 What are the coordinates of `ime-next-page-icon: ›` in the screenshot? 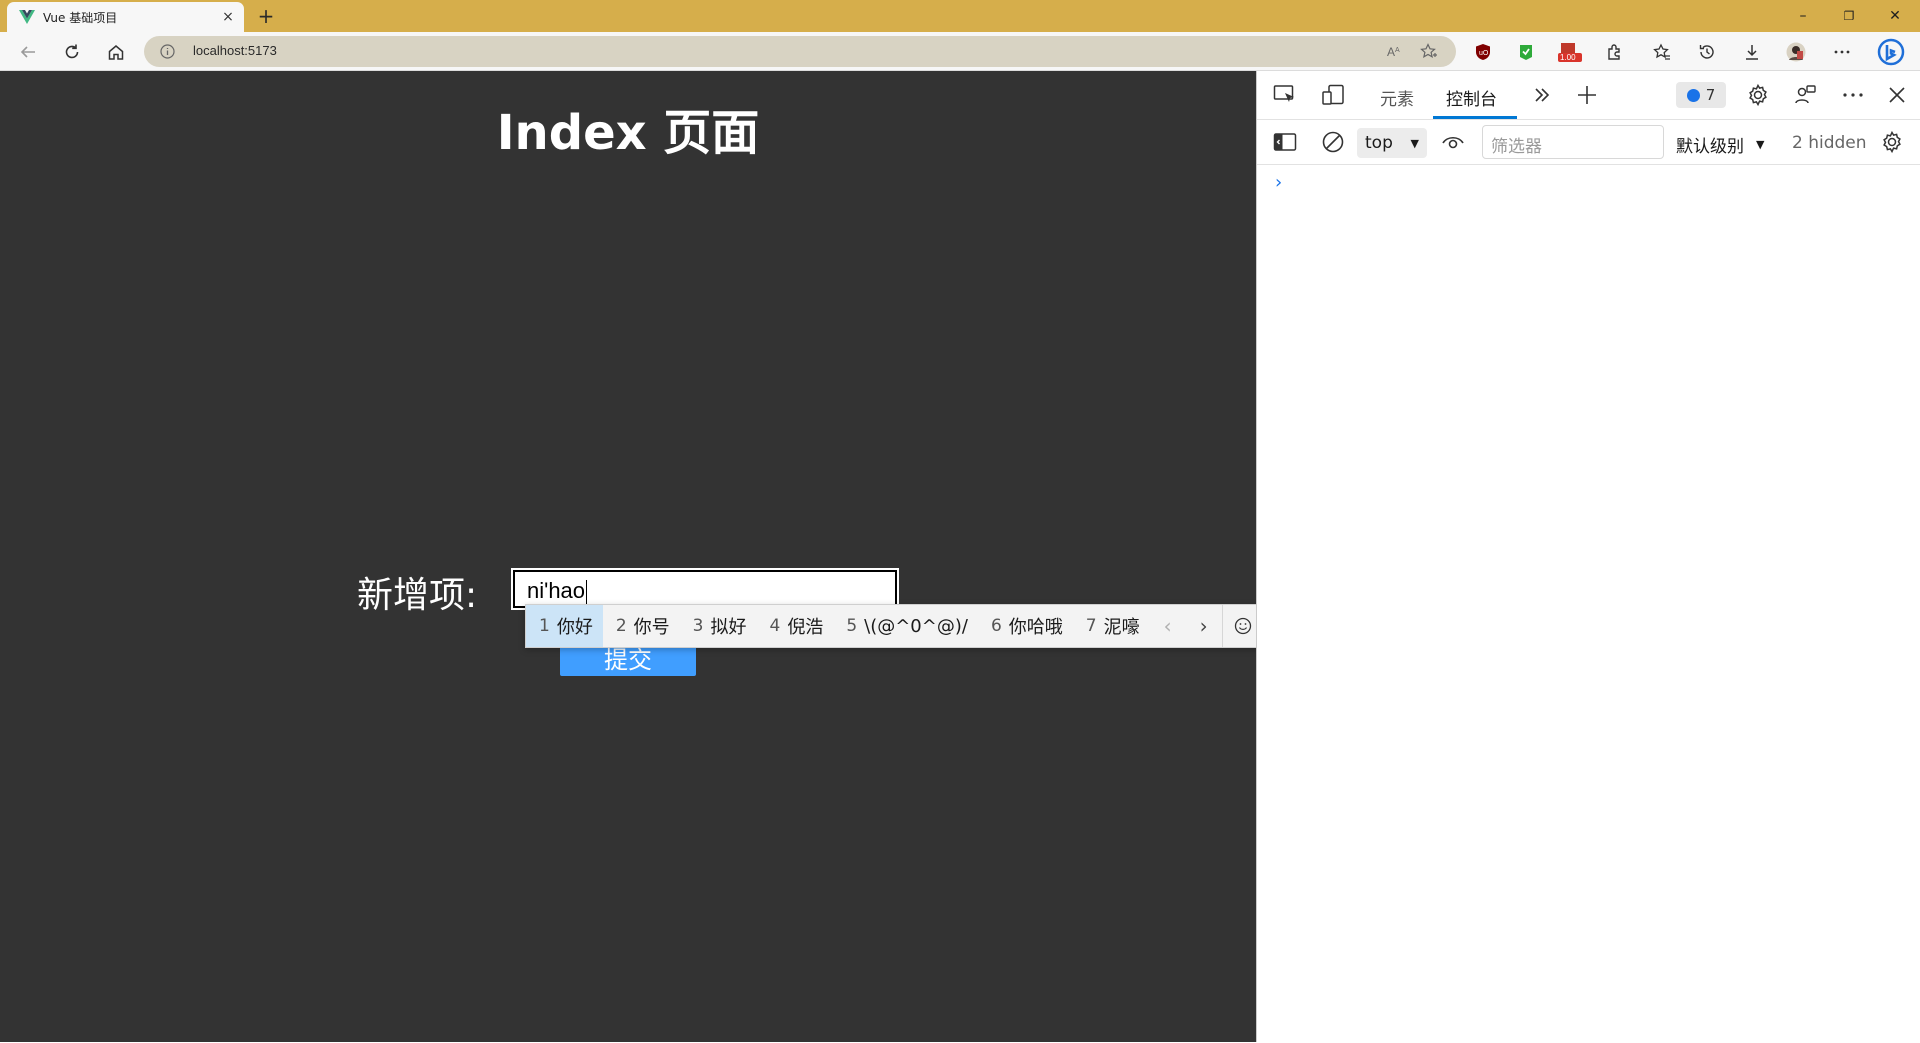 It's located at (1204, 626).